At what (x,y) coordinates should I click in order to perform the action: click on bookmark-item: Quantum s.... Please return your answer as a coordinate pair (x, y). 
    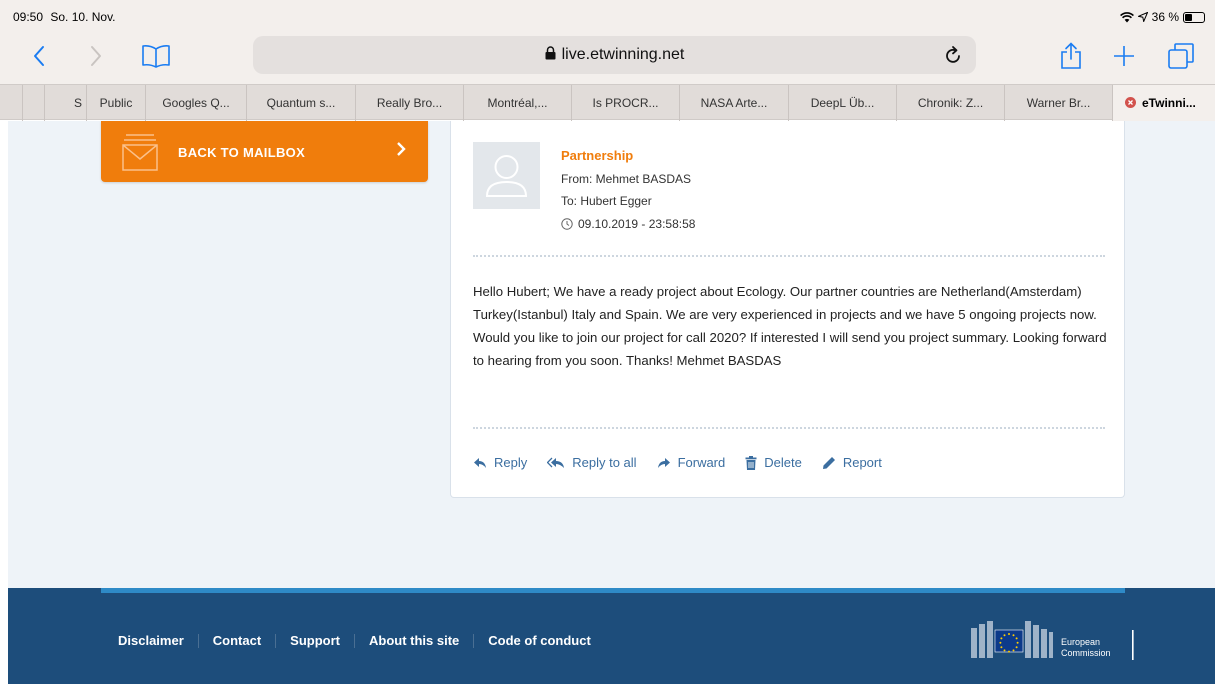
    Looking at the image, I should click on (300, 103).